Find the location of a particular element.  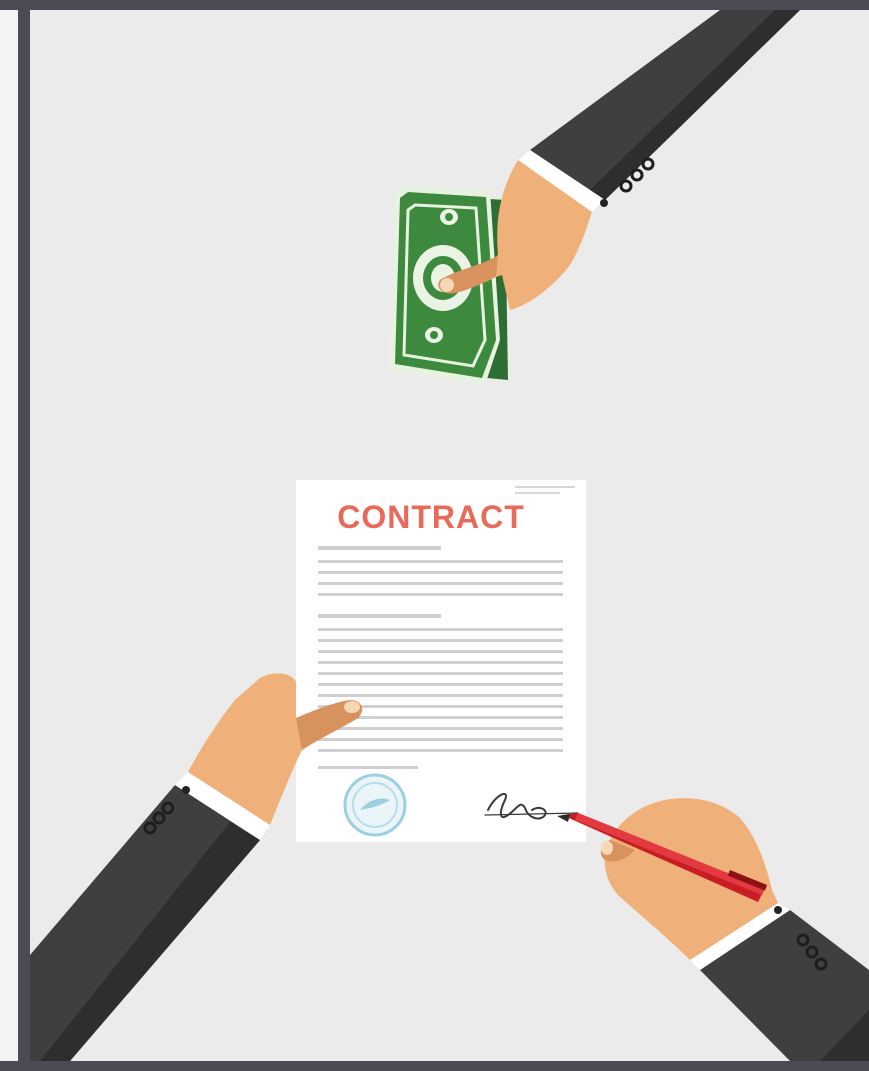

seal-stamp-icon is located at coordinates (375, 805).